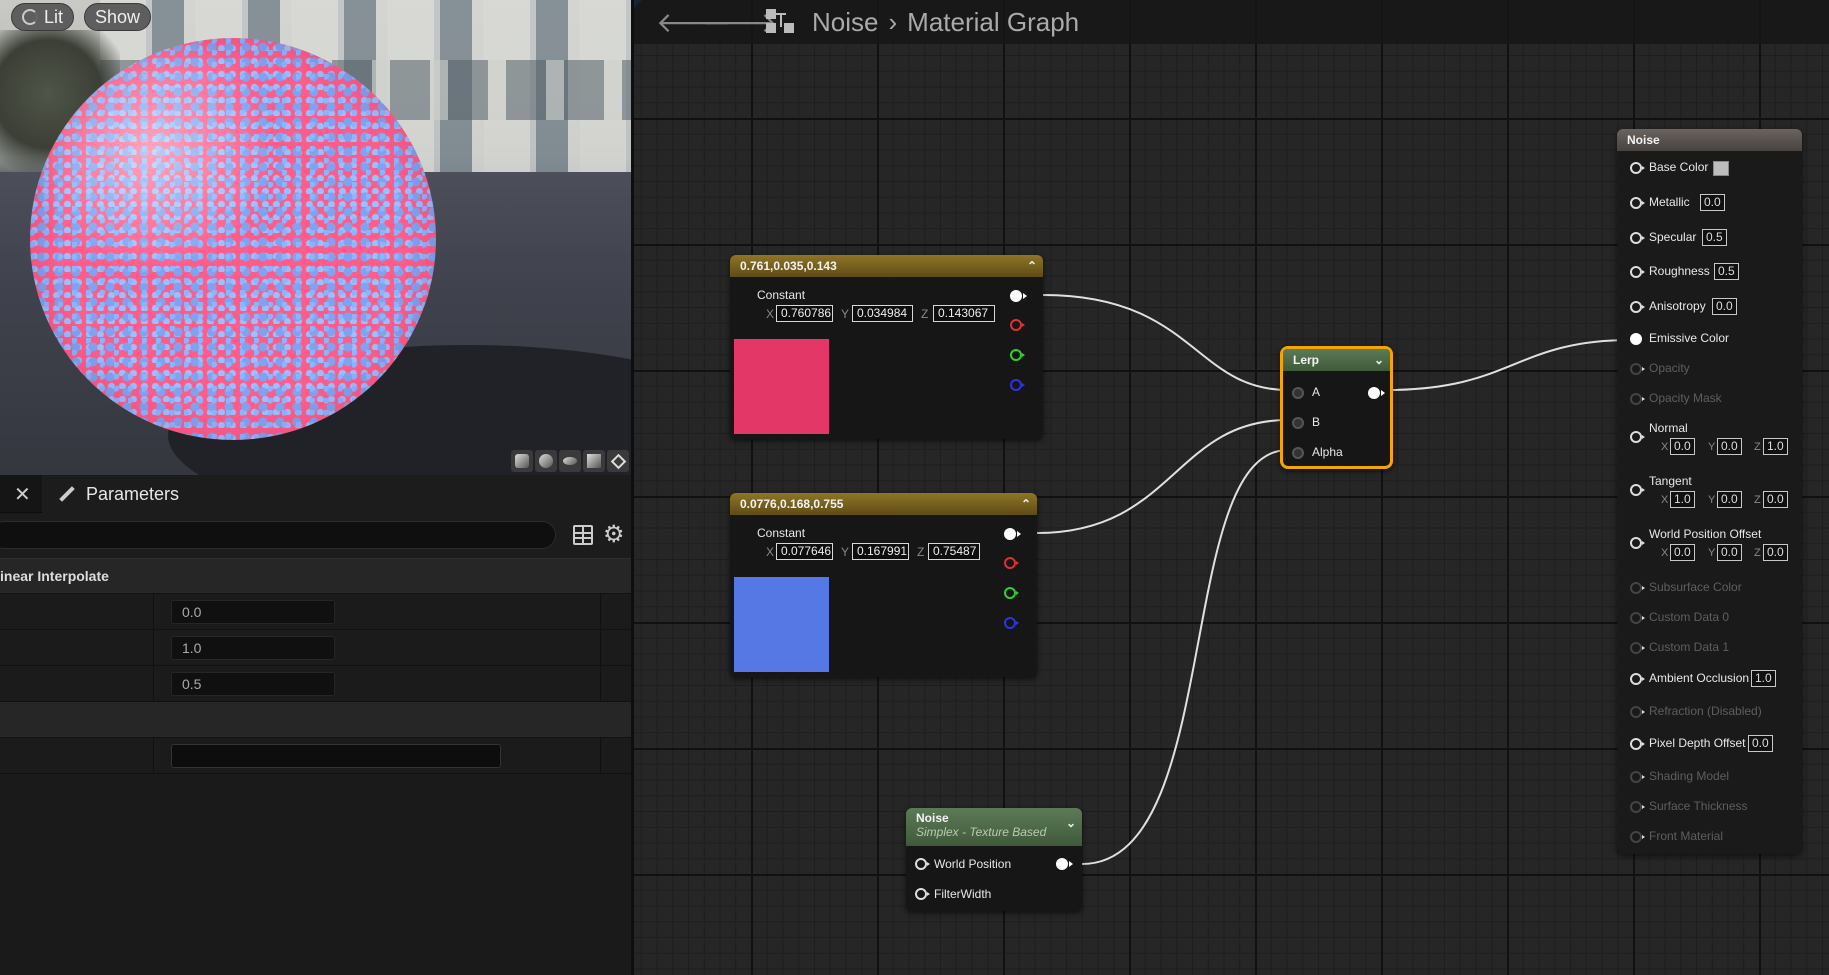  I want to click on input-pin-pixel-depth-offset, so click(1637, 744).